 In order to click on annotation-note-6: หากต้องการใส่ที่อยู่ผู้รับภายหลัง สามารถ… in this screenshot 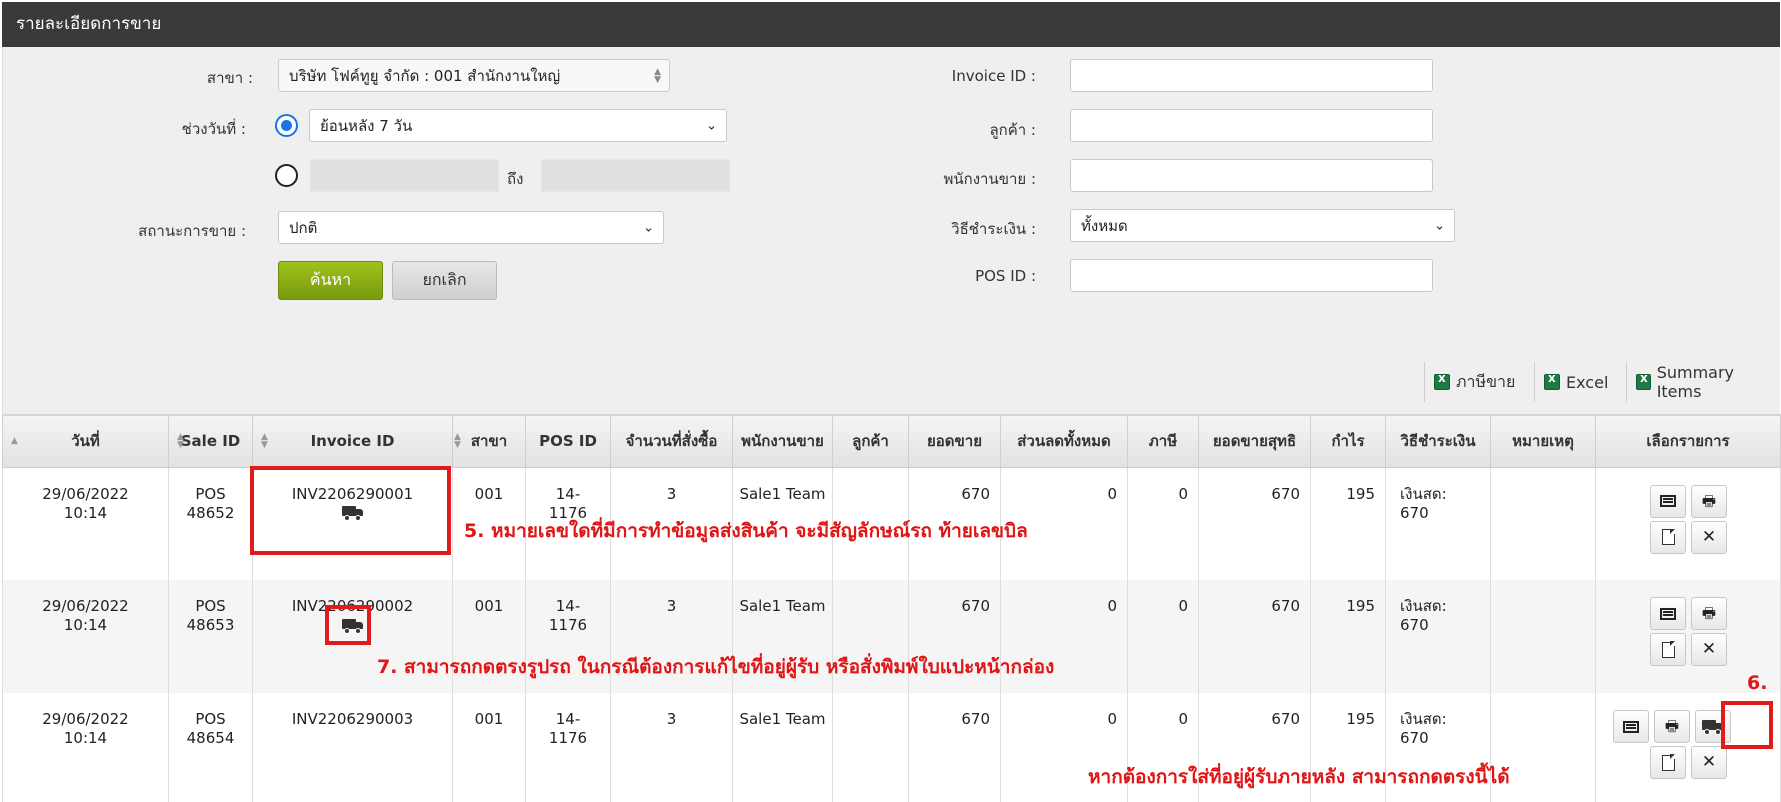, I will do `click(1299, 777)`.